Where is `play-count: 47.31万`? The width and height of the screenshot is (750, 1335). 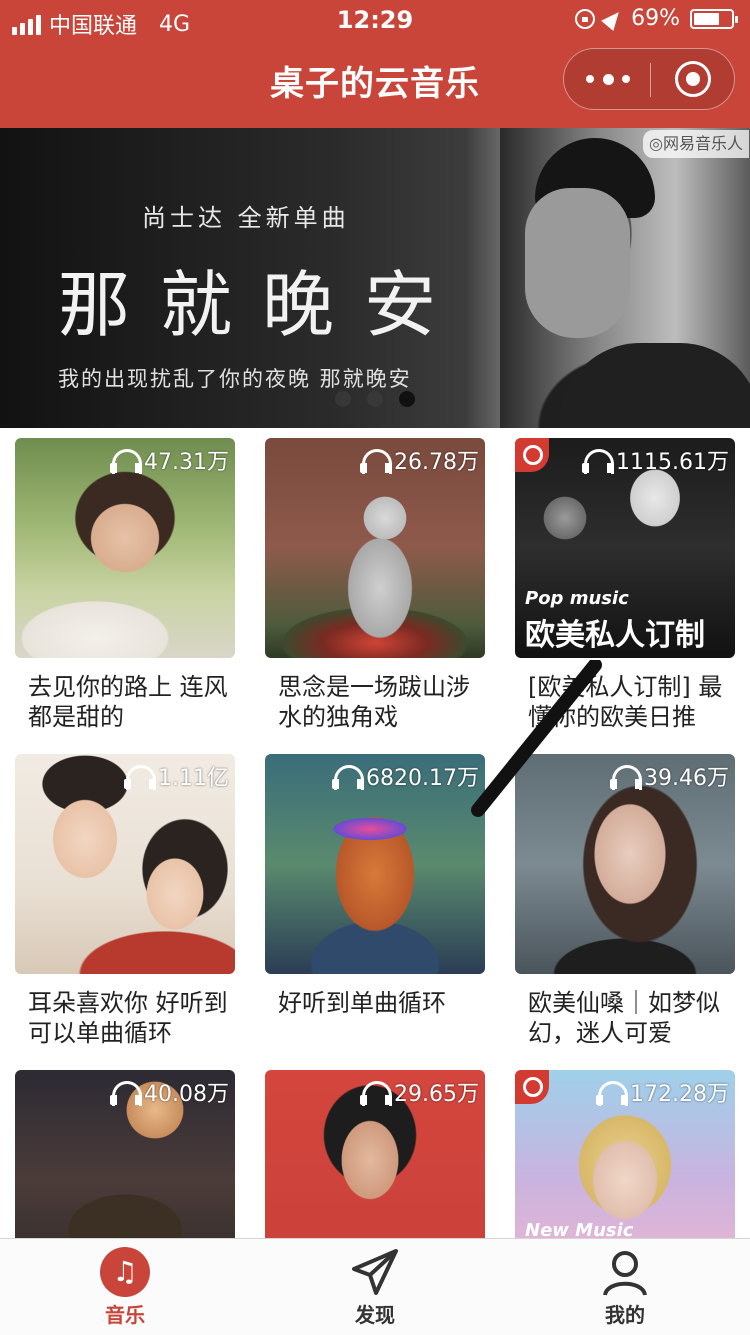 play-count: 47.31万 is located at coordinates (169, 460).